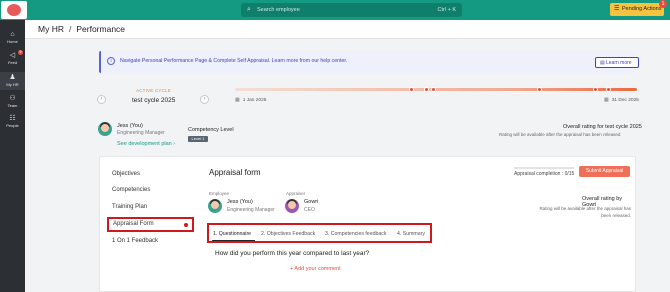  I want to click on book-icon: ▤, so click(602, 63).